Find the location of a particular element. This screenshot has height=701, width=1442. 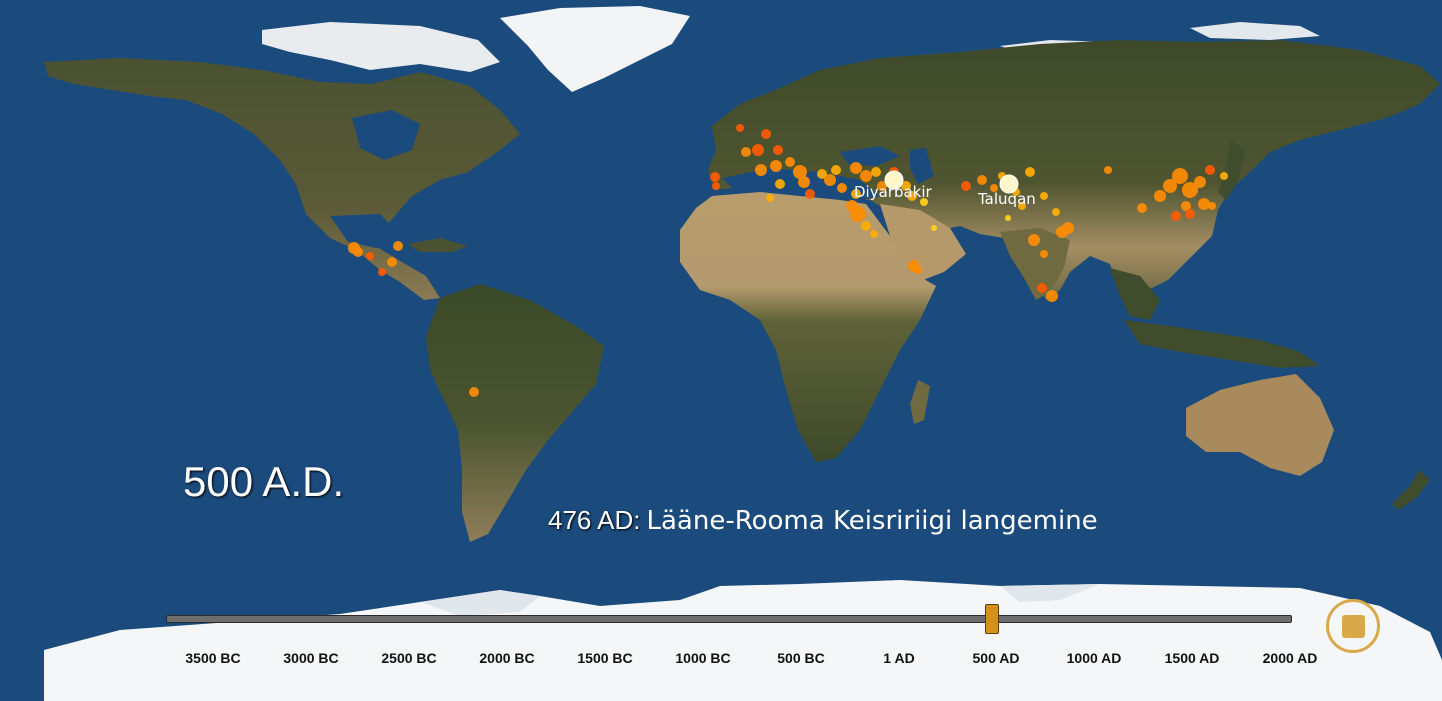

timeline-tick-label: 500 AD is located at coordinates (996, 658).